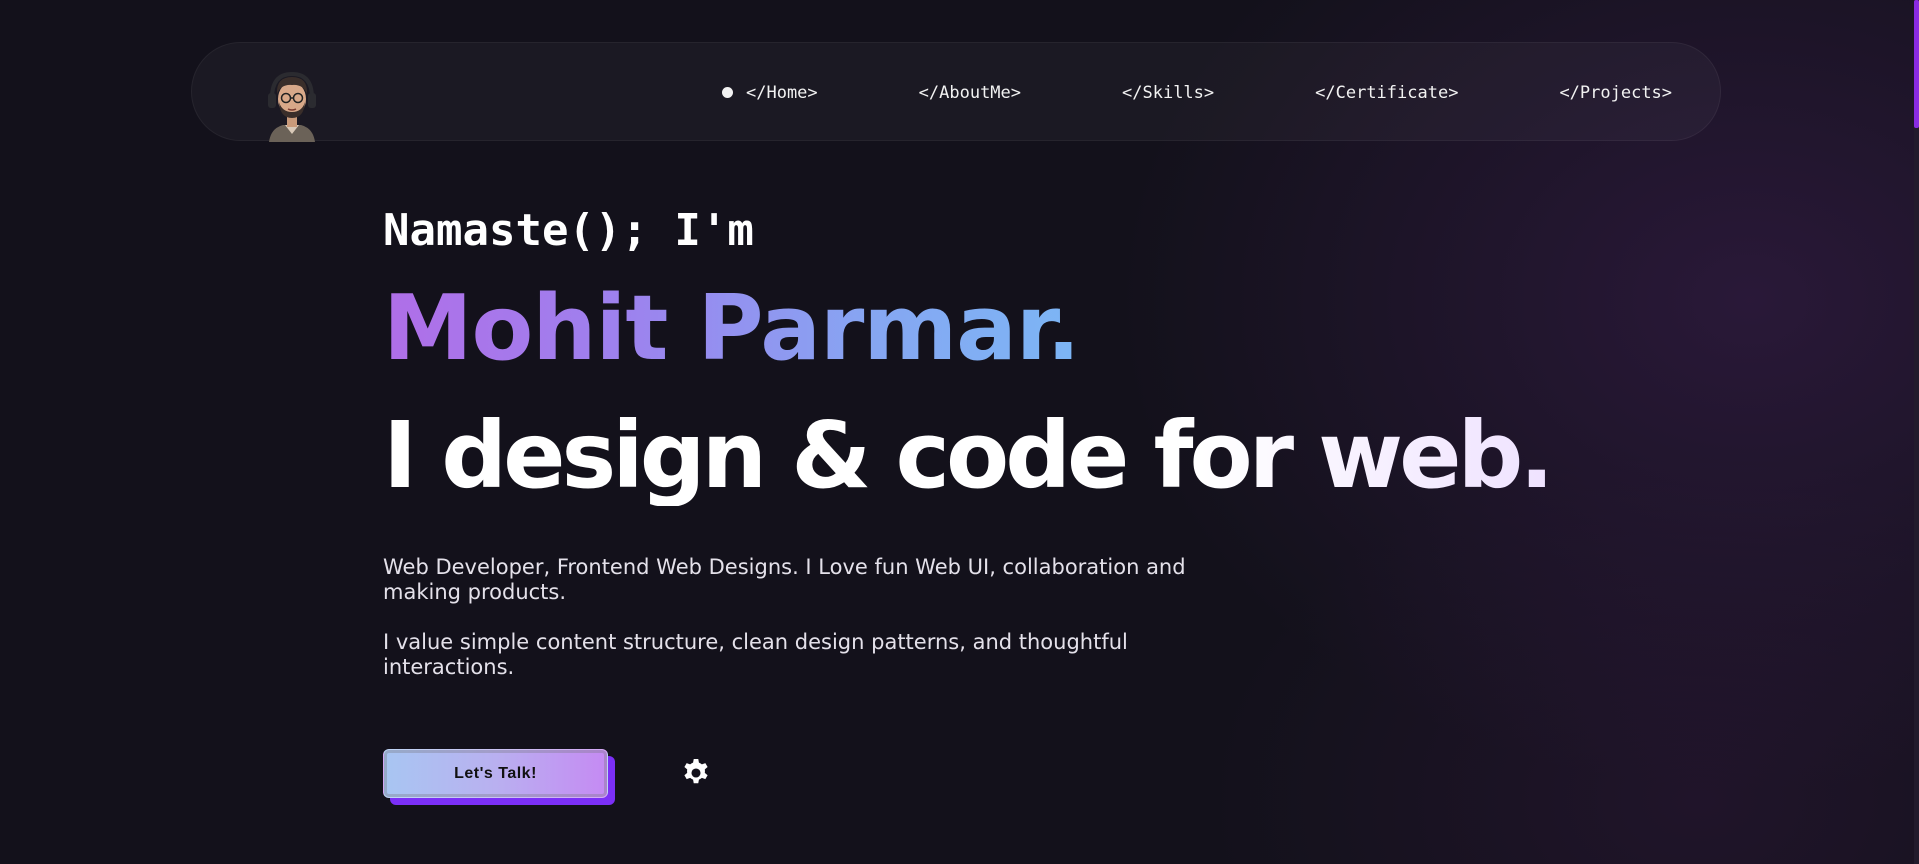  I want to click on gear-icon, so click(696, 771).